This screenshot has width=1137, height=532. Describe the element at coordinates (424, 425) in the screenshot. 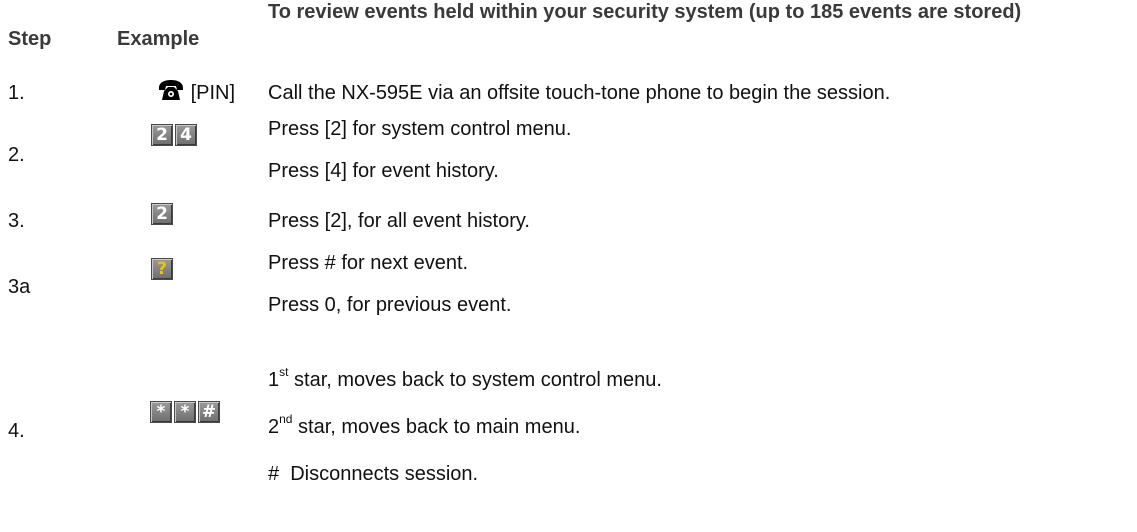

I see `instruction-text: 2nd star, moves back to main menu.` at that location.